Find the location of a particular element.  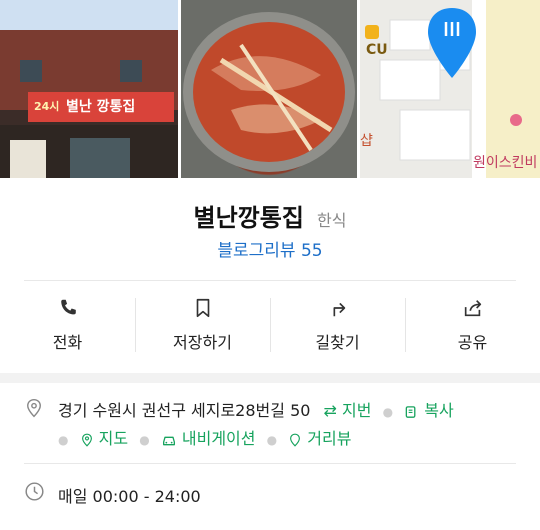

car-icon is located at coordinates (168, 440).